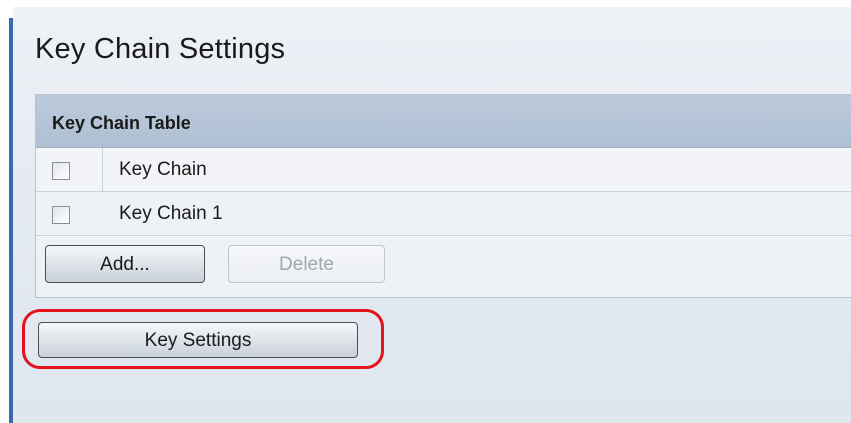  Describe the element at coordinates (443, 121) in the screenshot. I see `table-header: Key Chain Table` at that location.